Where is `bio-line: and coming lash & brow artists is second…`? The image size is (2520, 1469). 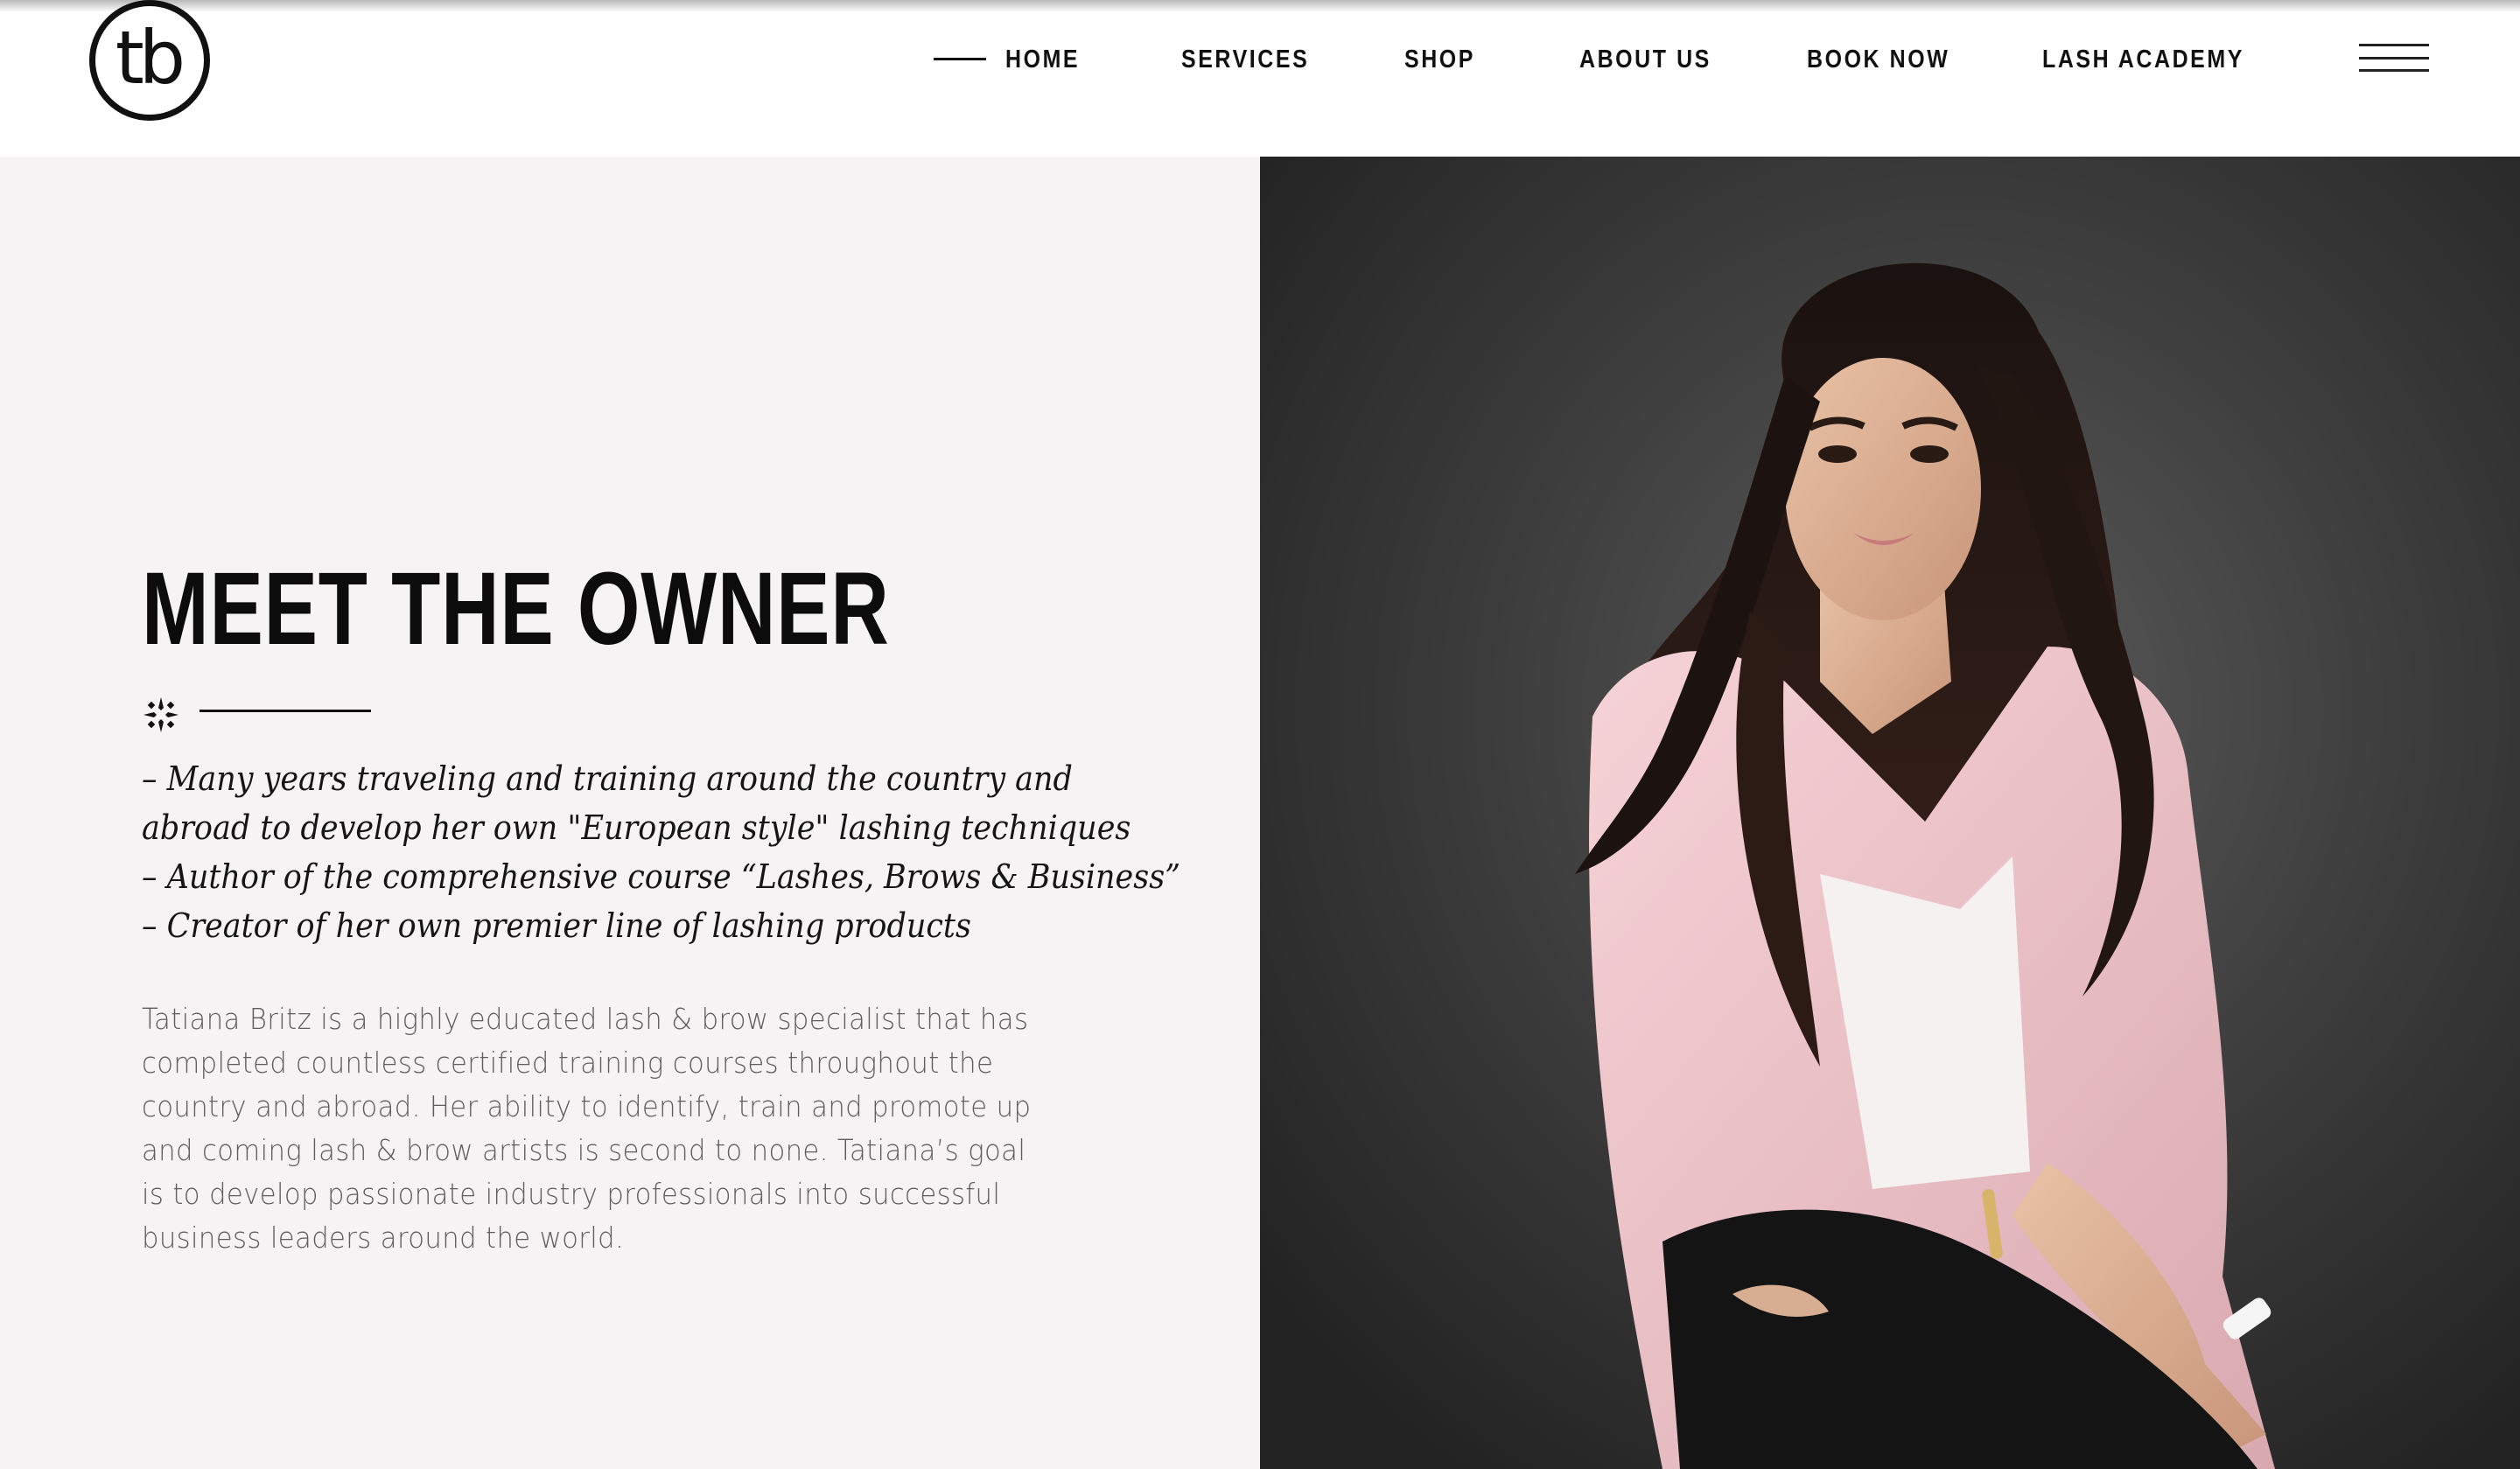
bio-line: and coming lash & brow artists is second… is located at coordinates (584, 1150).